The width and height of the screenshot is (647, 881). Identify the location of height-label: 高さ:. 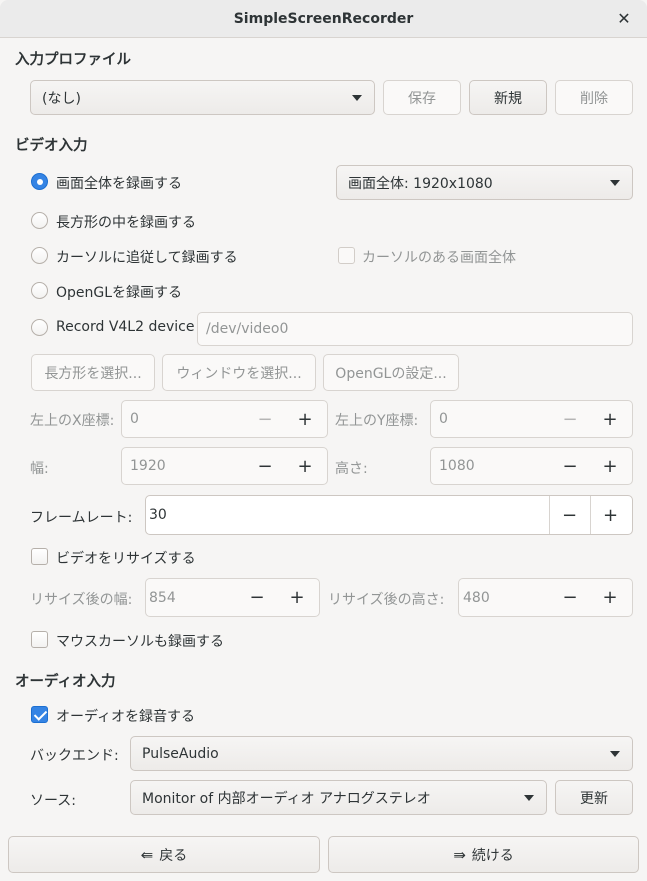
(351, 469).